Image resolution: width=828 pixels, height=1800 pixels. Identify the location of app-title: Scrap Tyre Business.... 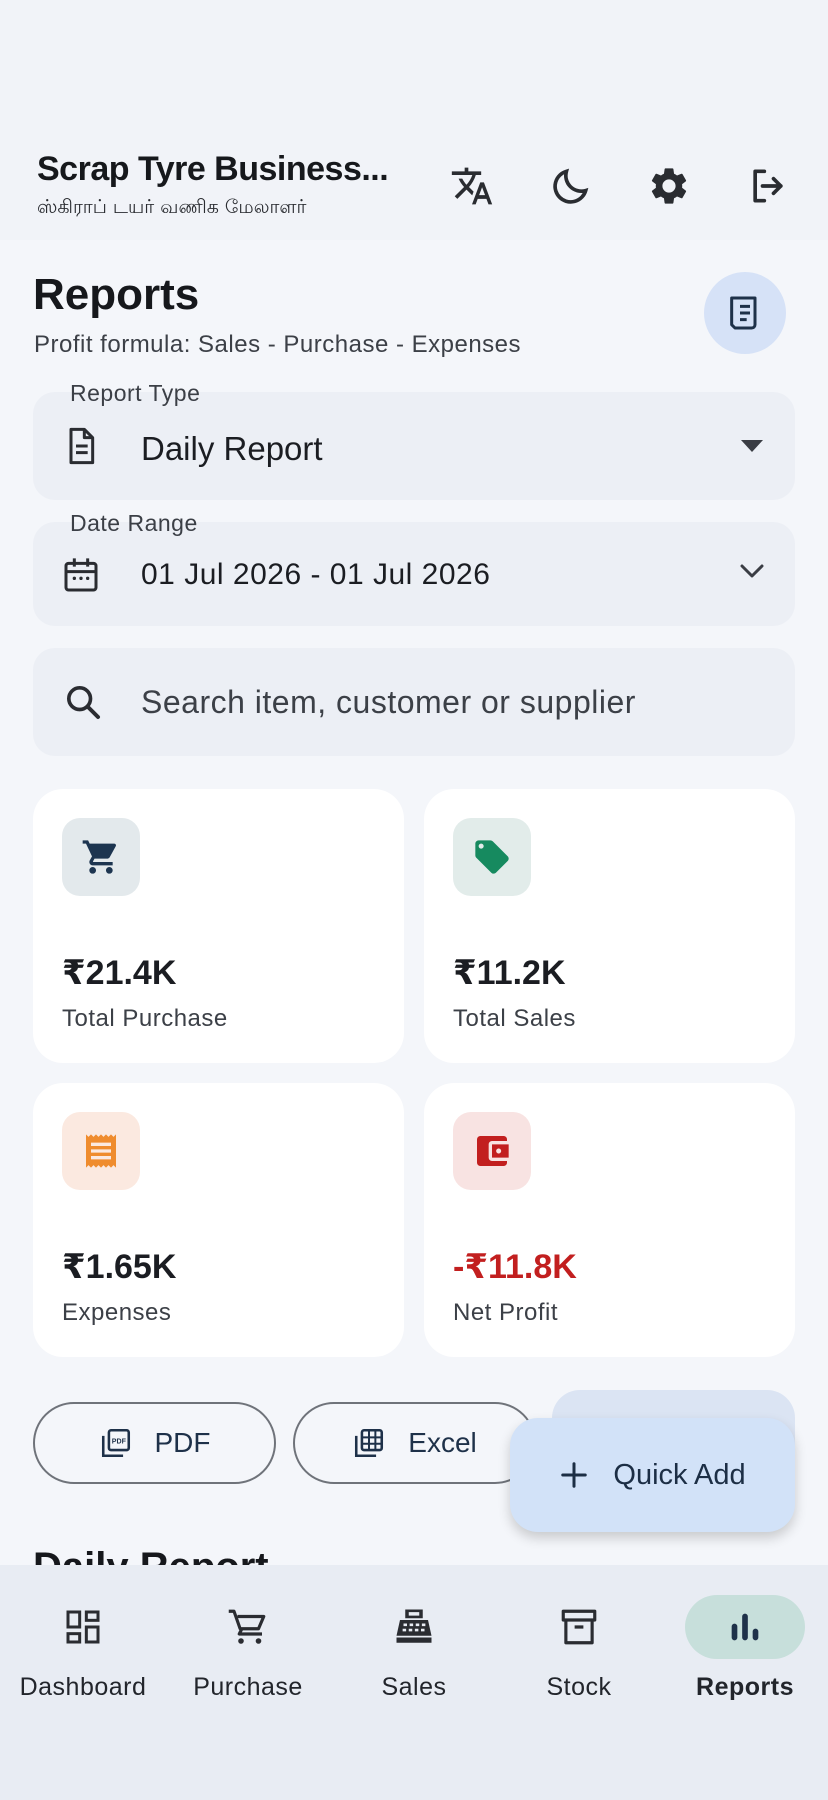
(213, 169).